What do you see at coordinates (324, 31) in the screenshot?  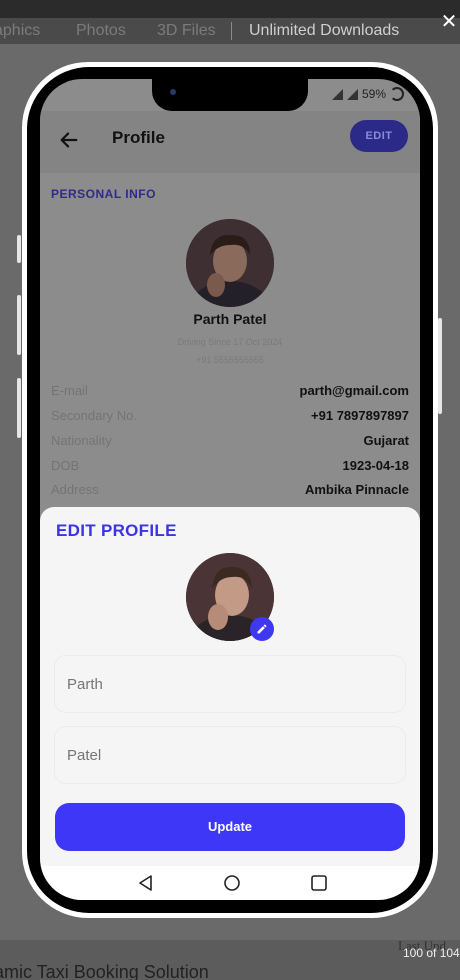 I see `tab-unlimited-downloads: Unlimited Downloads` at bounding box center [324, 31].